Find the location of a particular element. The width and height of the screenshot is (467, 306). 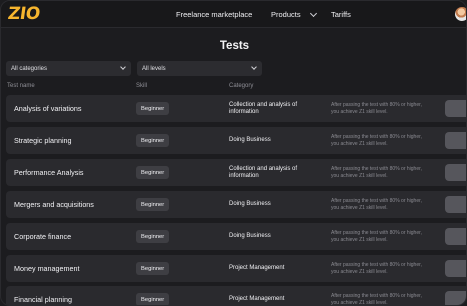

nav-products: Products is located at coordinates (294, 14).